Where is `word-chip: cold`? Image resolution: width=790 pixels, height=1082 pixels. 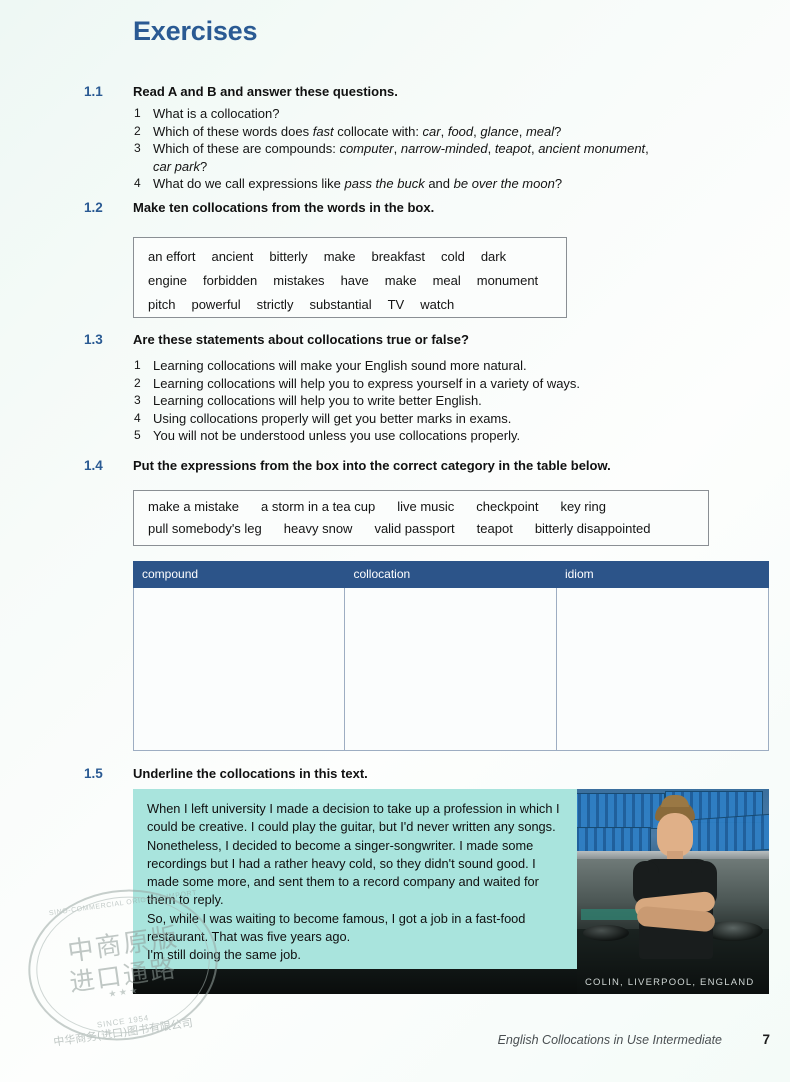
word-chip: cold is located at coordinates (452, 256).